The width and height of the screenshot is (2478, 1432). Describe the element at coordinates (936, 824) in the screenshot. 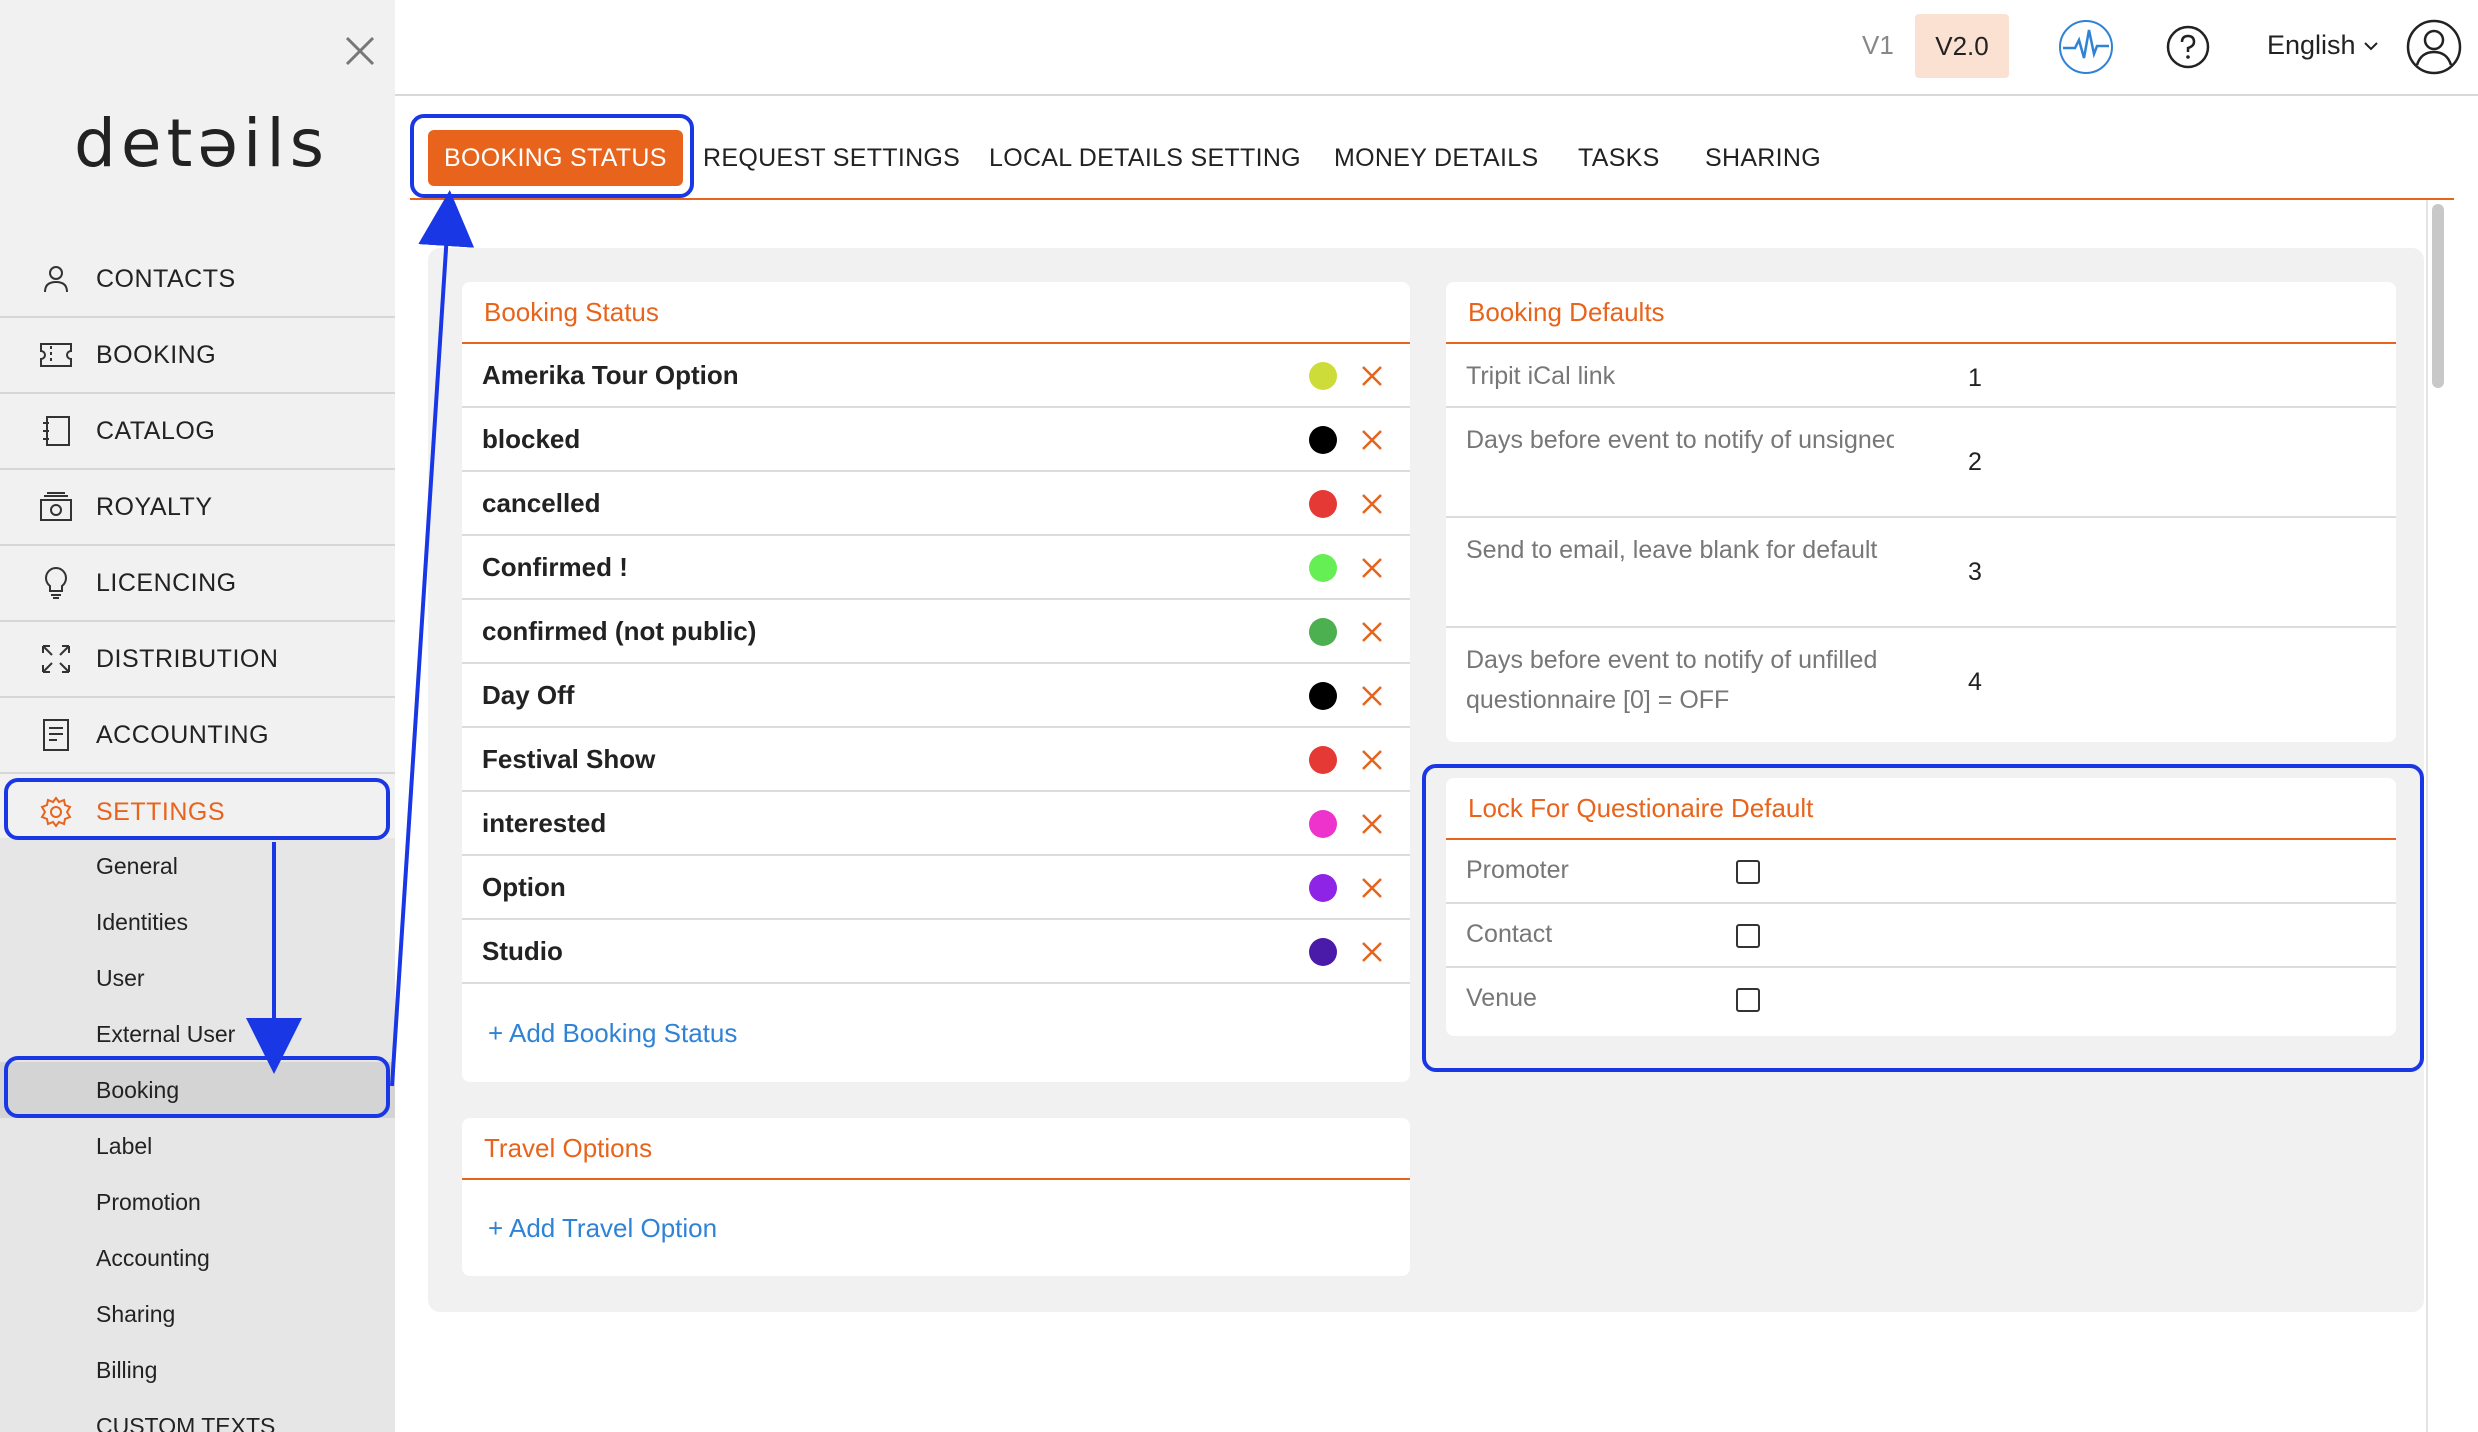

I see `booking-status-row: interested` at that location.